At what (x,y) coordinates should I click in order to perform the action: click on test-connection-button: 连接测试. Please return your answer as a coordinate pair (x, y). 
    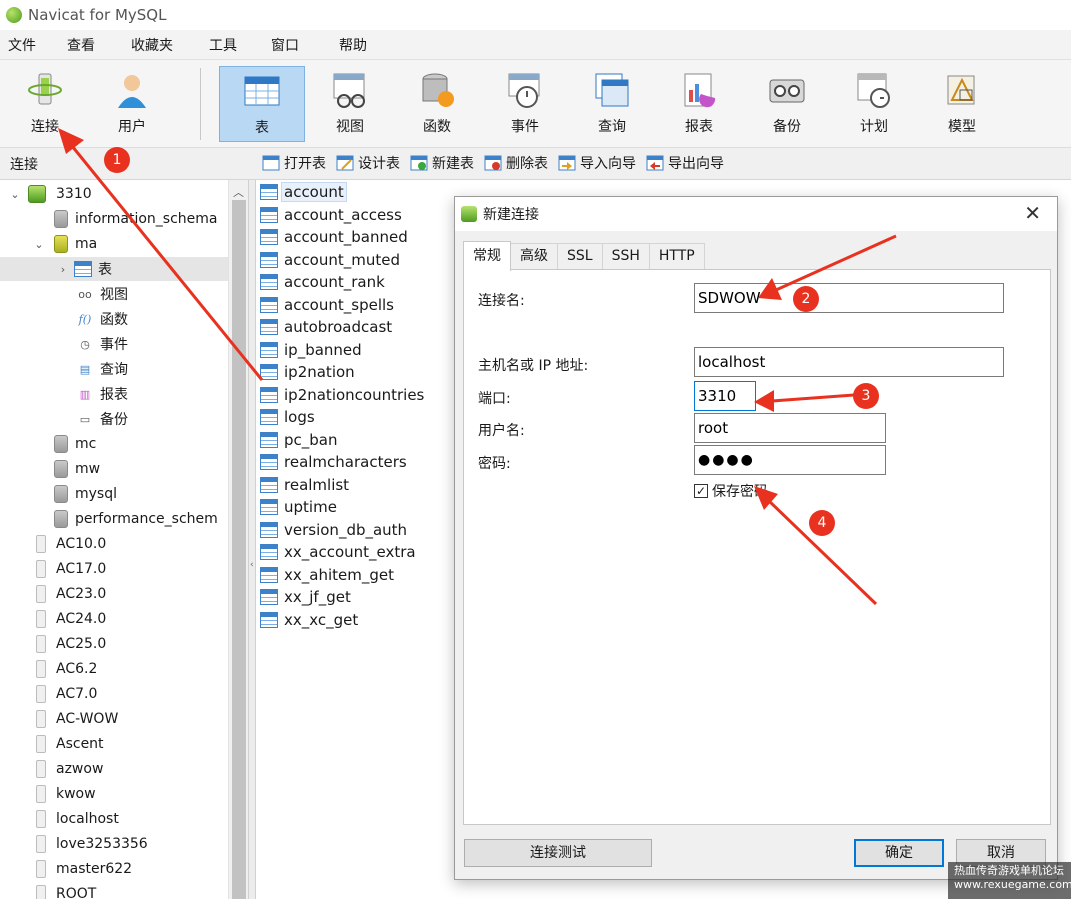
    Looking at the image, I should click on (558, 853).